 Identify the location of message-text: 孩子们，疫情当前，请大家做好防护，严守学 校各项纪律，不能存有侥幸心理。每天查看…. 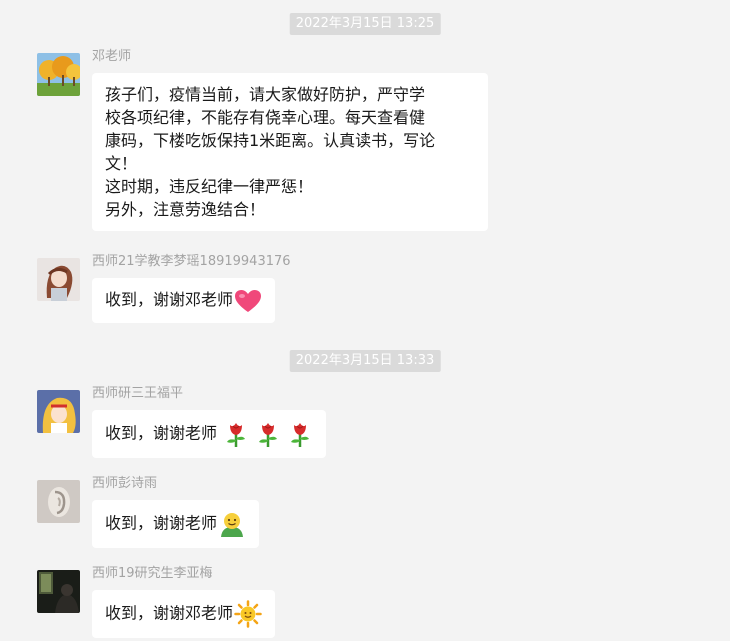
(270, 152).